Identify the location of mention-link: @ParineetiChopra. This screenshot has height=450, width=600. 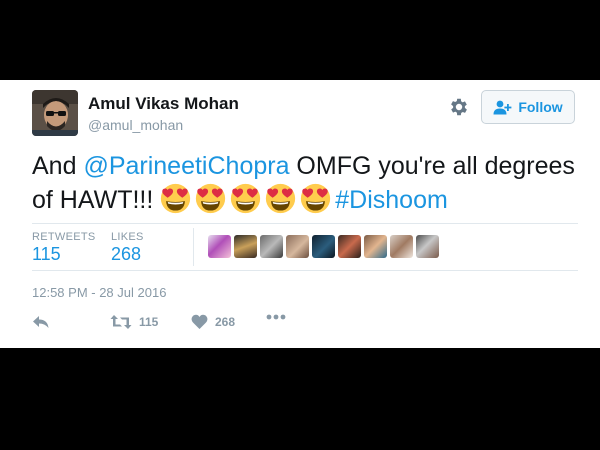
(186, 166).